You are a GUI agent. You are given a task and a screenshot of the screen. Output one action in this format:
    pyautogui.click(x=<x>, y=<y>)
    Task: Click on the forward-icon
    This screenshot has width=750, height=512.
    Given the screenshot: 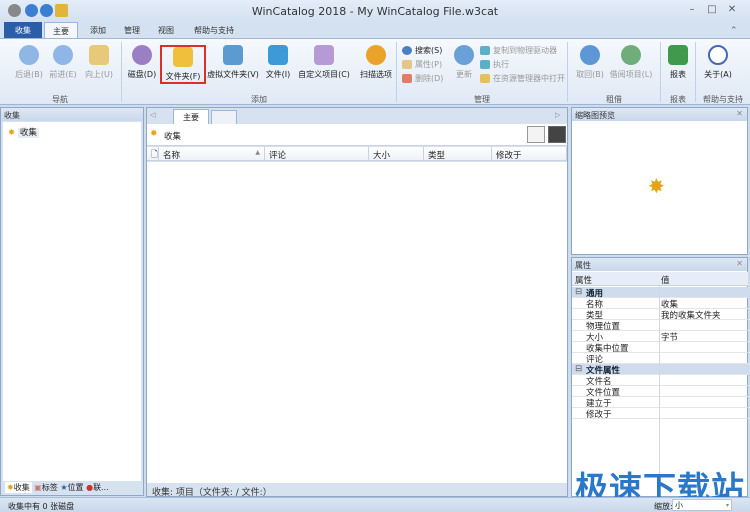 What is the action you would take?
    pyautogui.click(x=63, y=55)
    